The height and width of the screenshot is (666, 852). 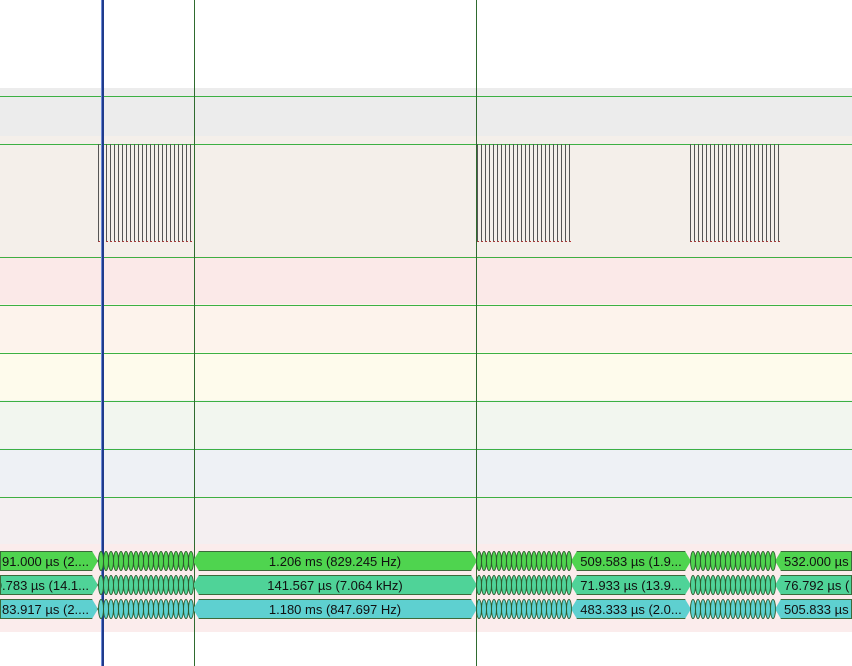 What do you see at coordinates (426, 280) in the screenshot?
I see `row-pink` at bounding box center [426, 280].